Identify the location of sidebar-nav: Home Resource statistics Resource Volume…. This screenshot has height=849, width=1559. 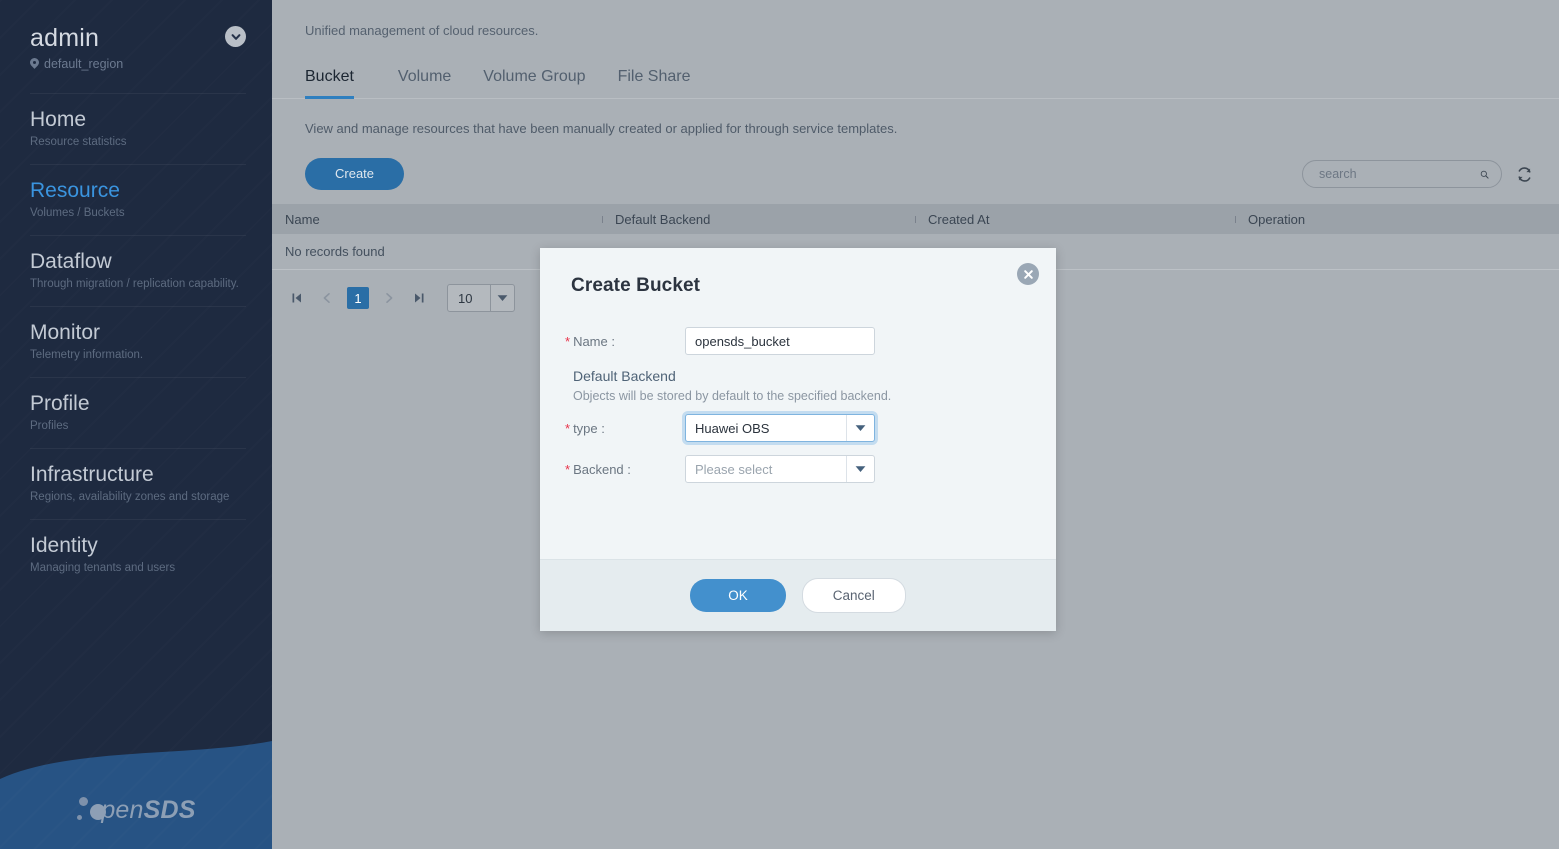
(136, 341).